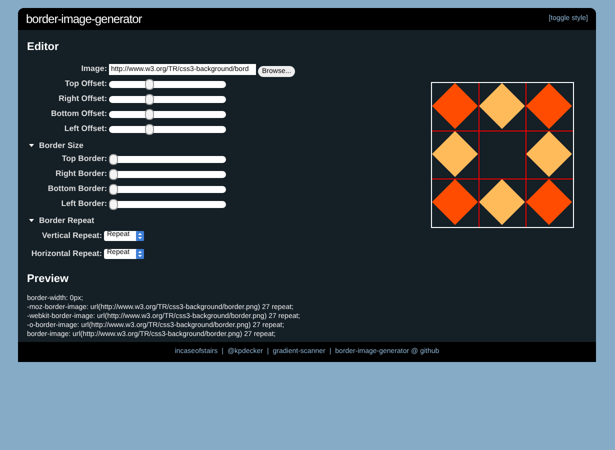  What do you see at coordinates (83, 99) in the screenshot?
I see `field-label: Right Offset:` at bounding box center [83, 99].